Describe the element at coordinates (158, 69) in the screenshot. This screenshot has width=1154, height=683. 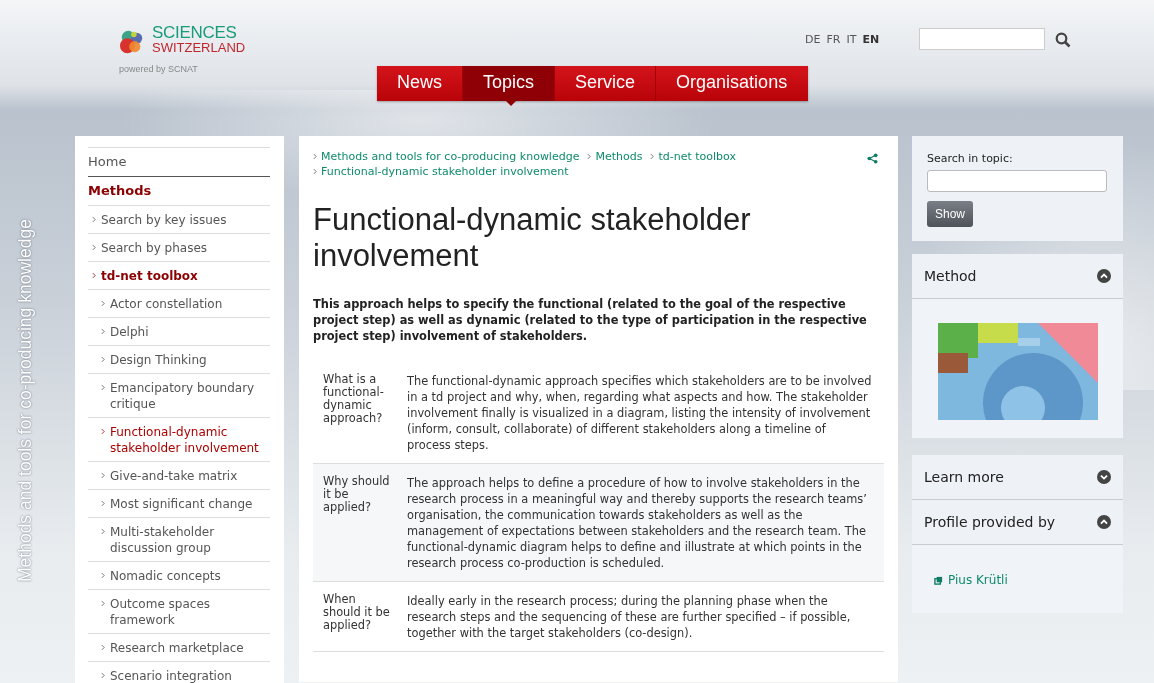
I see `logo-tagline: powered by SCNAT` at that location.